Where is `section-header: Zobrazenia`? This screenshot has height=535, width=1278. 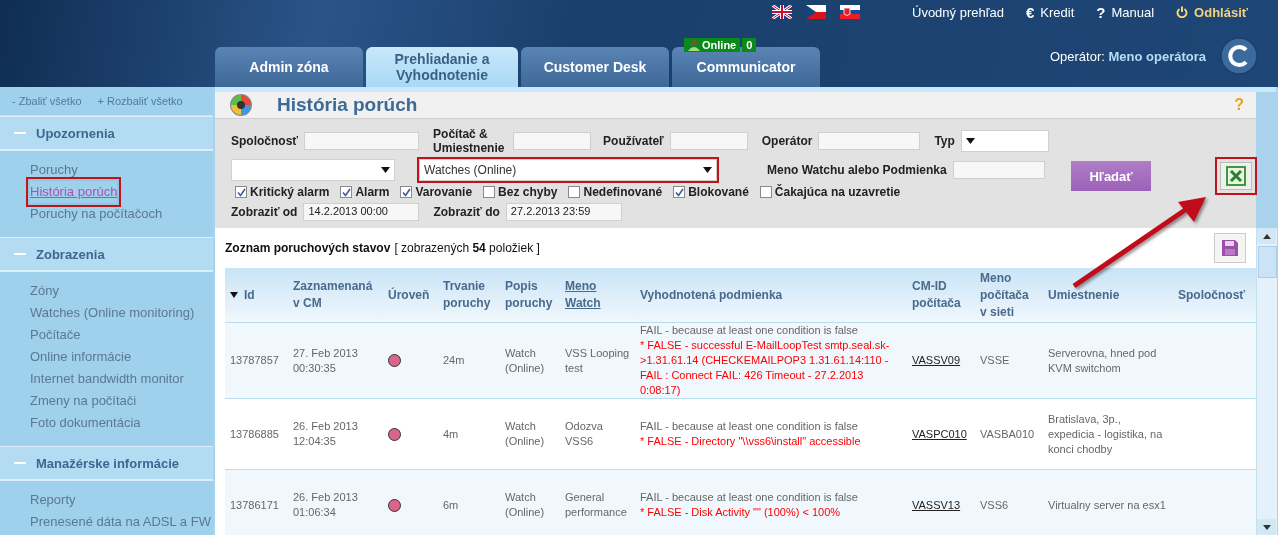
section-header: Zobrazenia is located at coordinates (106, 254).